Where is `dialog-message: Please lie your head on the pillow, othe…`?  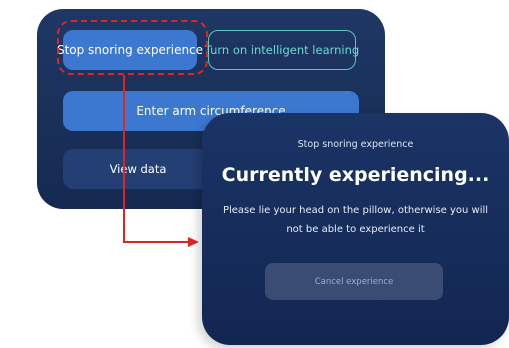
dialog-message: Please lie your head on the pillow, othe… is located at coordinates (355, 220).